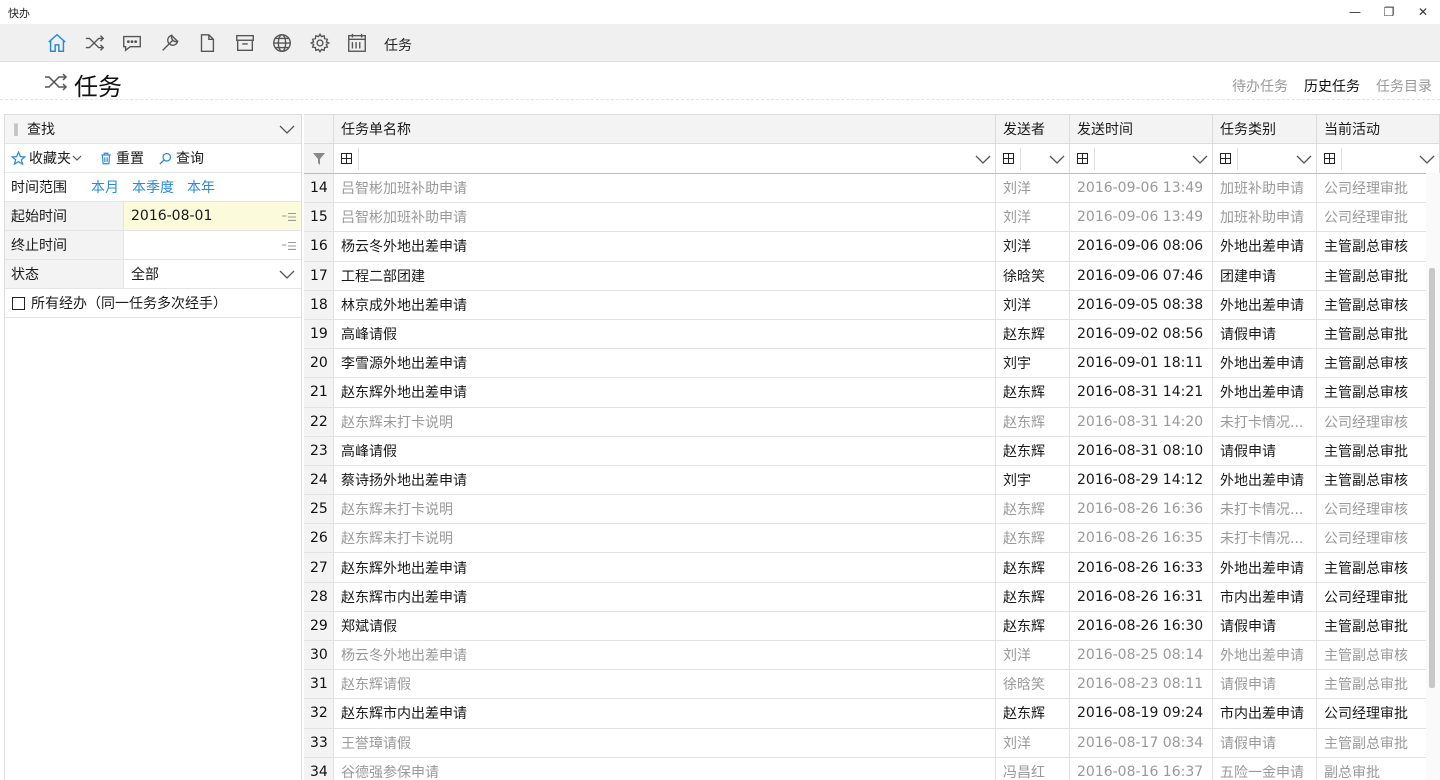  Describe the element at coordinates (18, 303) in the screenshot. I see `all-handled-checkbox` at that location.